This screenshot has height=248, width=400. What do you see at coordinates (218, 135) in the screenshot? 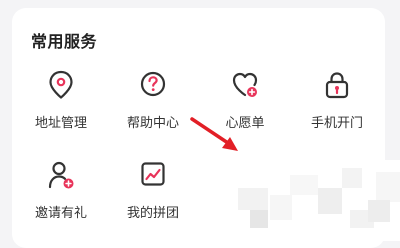
I see `annotation-arrow-icon` at bounding box center [218, 135].